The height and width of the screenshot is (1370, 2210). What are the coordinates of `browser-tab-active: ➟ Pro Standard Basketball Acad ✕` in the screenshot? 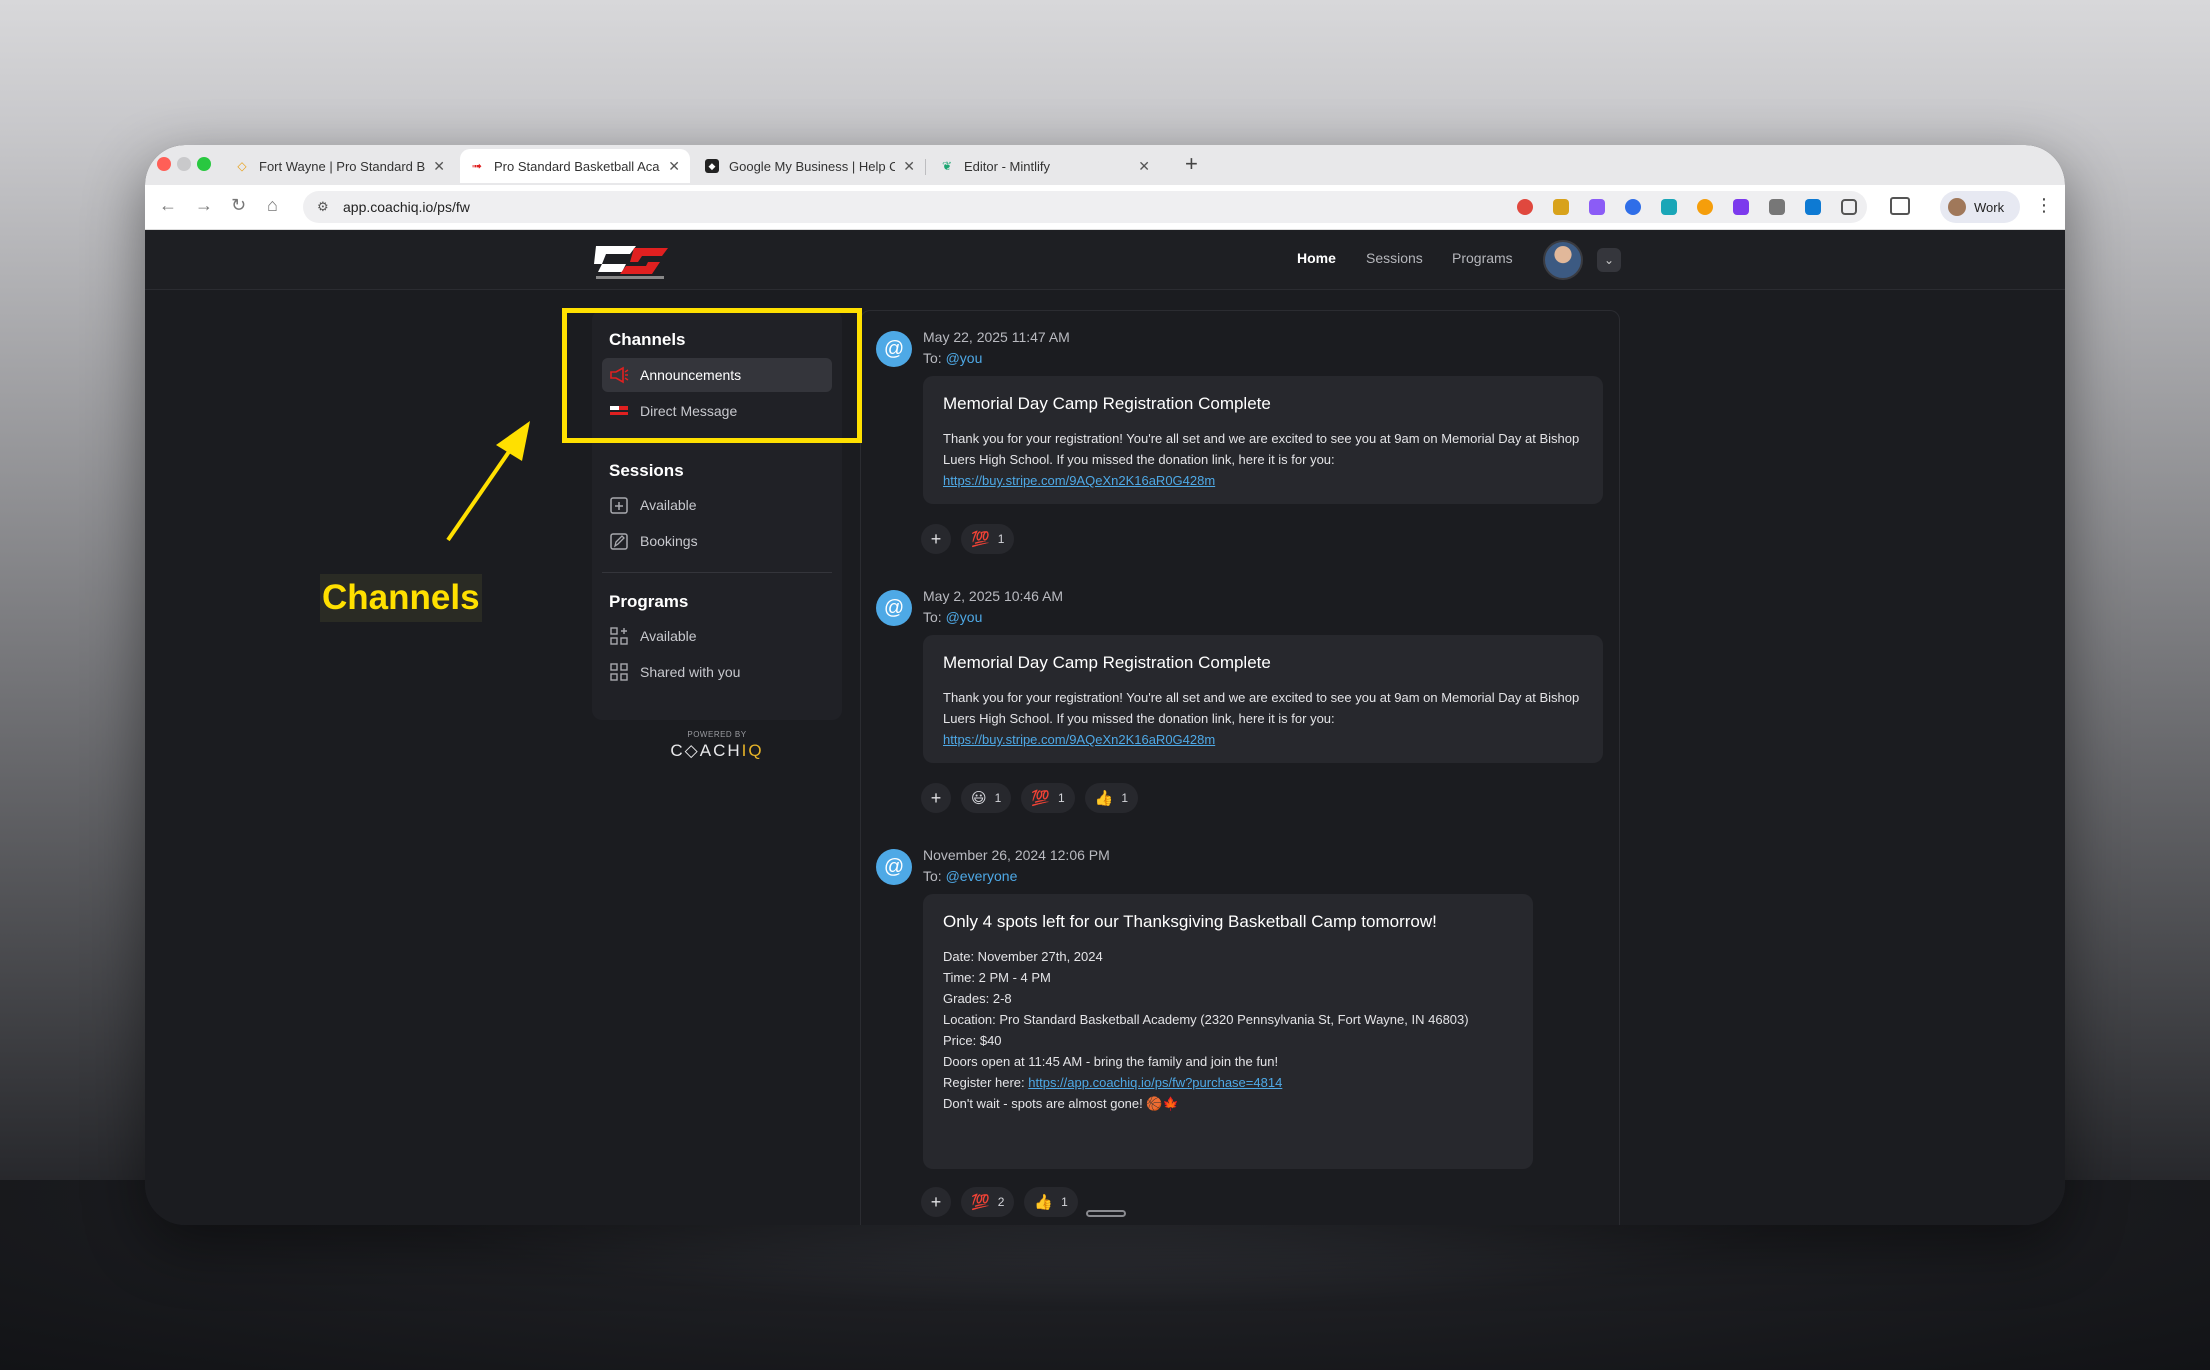 It's located at (575, 166).